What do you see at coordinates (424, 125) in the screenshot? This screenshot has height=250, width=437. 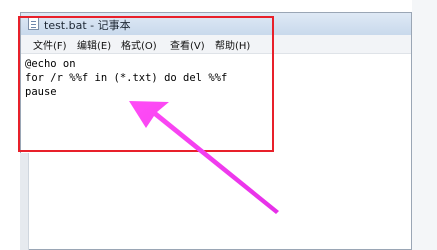 I see `background-window-edge` at bounding box center [424, 125].